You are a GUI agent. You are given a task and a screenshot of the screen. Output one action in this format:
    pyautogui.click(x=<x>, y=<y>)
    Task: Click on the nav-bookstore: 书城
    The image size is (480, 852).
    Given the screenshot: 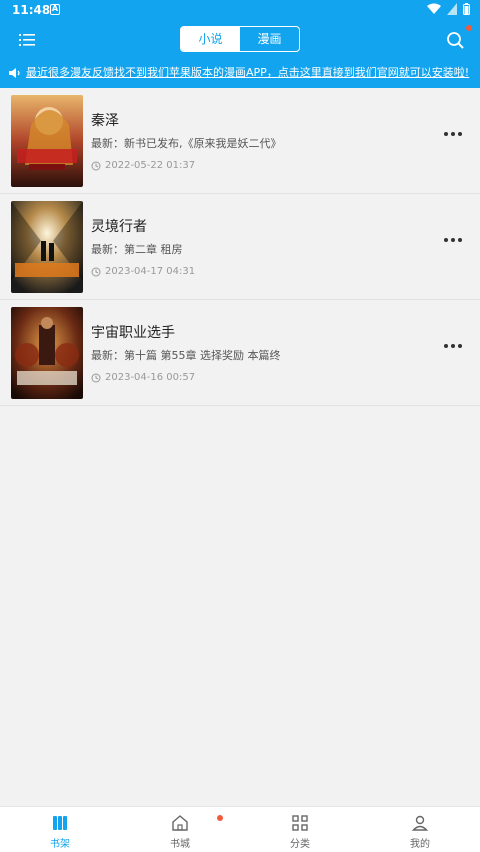 What is the action you would take?
    pyautogui.click(x=180, y=829)
    